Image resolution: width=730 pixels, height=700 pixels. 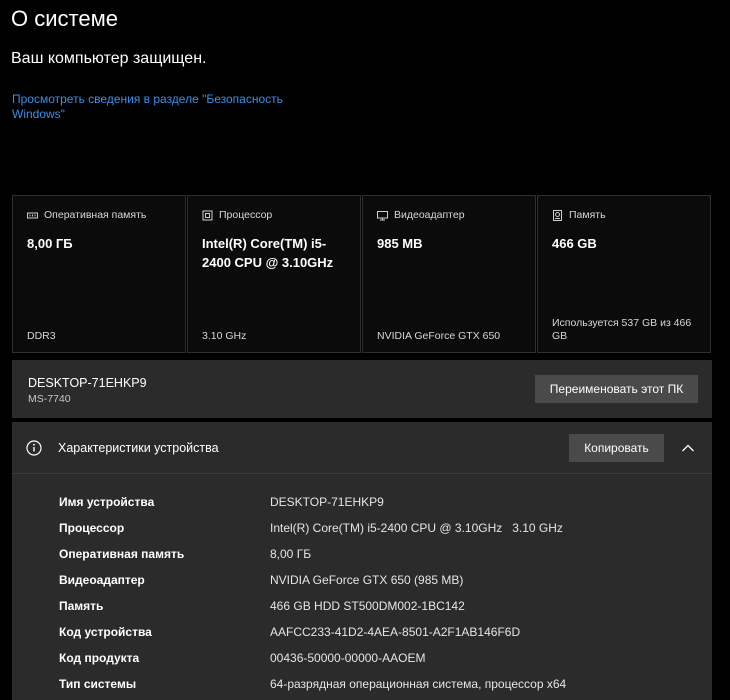 What do you see at coordinates (268, 253) in the screenshot?
I see `card-value: Intel(R) Core(TM) i5-2400 CPU @ 3.10GHz` at bounding box center [268, 253].